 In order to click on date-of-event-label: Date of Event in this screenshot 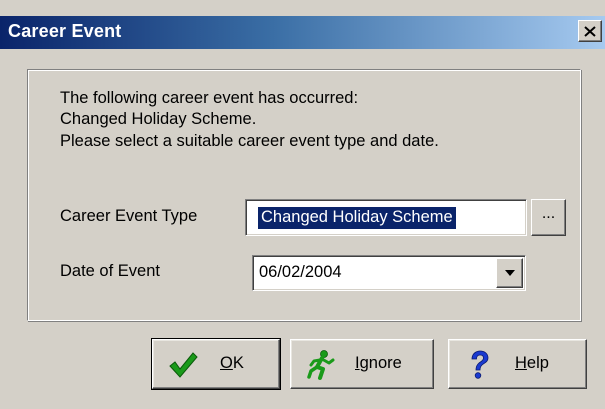, I will do `click(110, 271)`.